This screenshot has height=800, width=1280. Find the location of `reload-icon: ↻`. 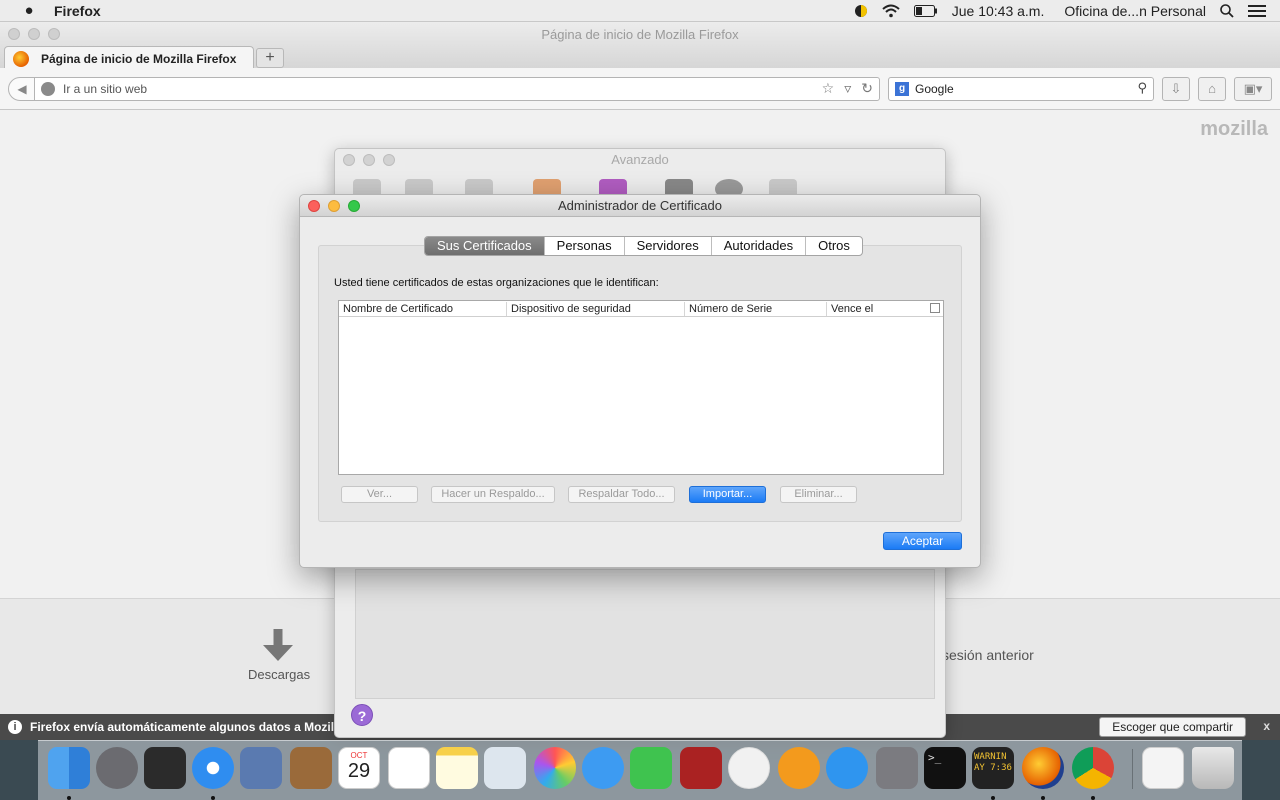

reload-icon: ↻ is located at coordinates (867, 88).